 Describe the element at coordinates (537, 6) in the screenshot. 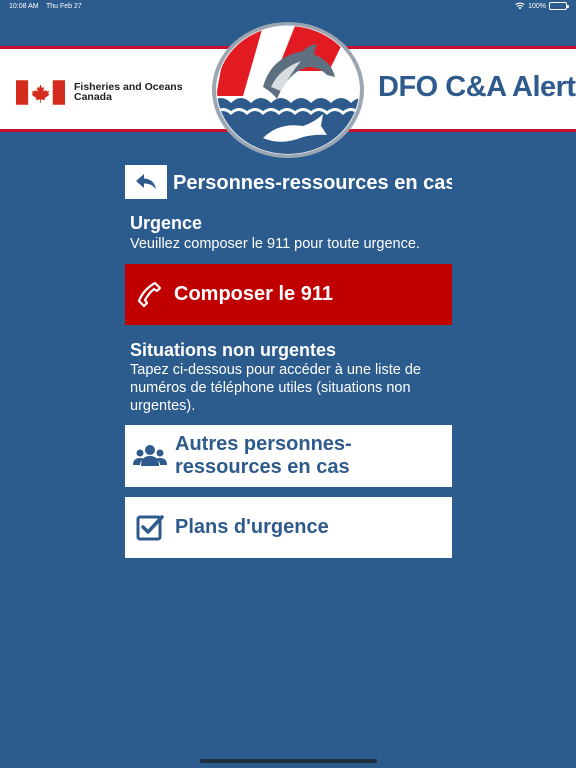

I see `battery-percent: 100%` at that location.